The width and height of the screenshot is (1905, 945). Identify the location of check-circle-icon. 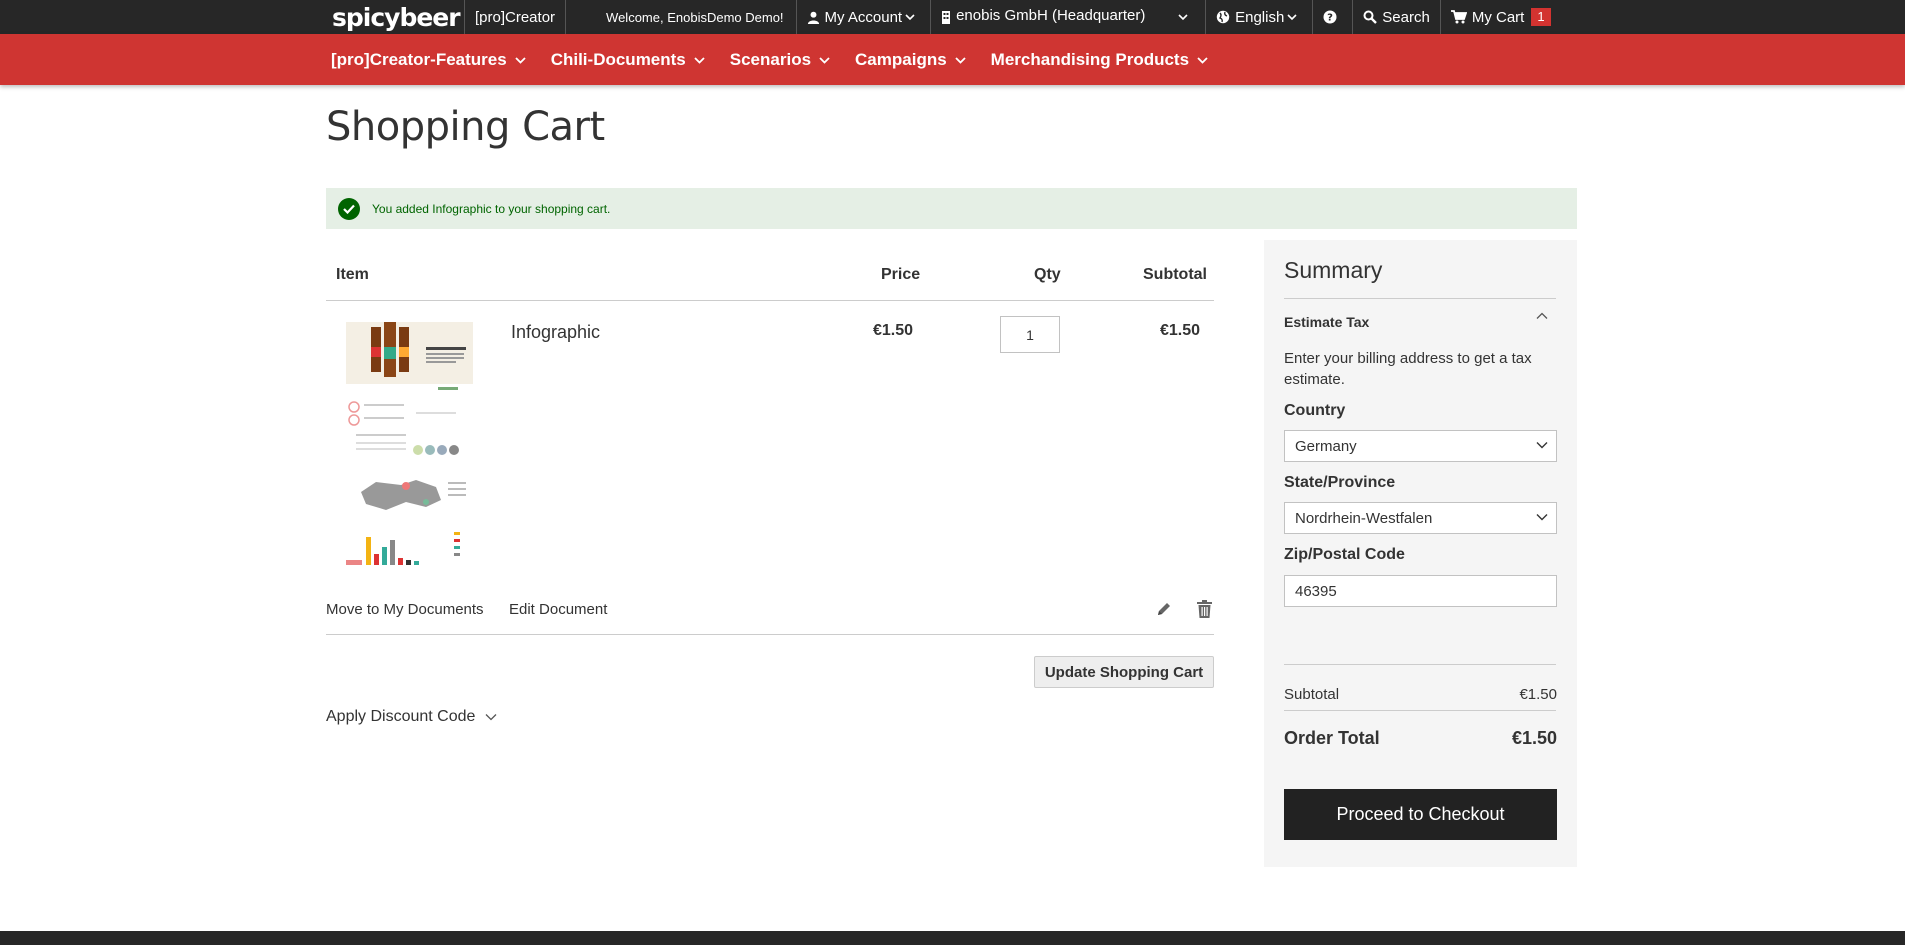
(349, 208).